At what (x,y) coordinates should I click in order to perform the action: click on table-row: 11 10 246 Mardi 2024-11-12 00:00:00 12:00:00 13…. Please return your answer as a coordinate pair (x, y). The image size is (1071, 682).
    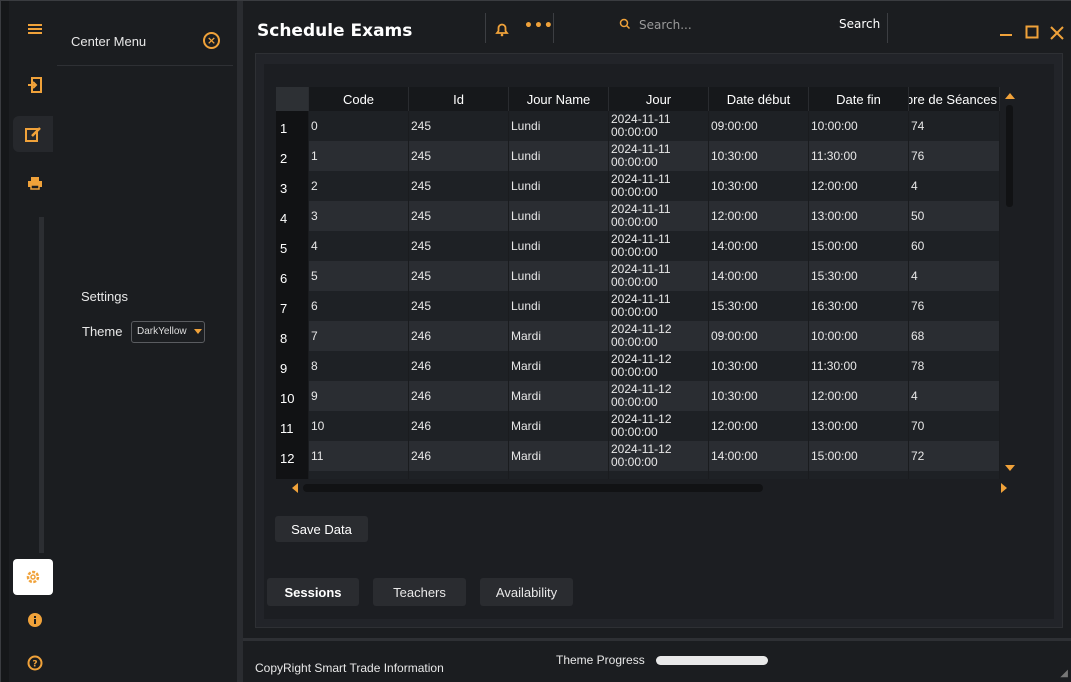
    Looking at the image, I should click on (638, 426).